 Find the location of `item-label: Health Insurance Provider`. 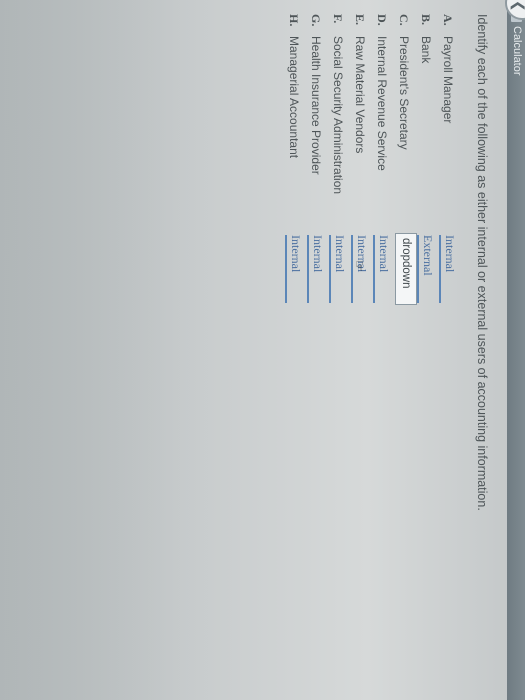

item-label: Health Insurance Provider is located at coordinates (316, 105).